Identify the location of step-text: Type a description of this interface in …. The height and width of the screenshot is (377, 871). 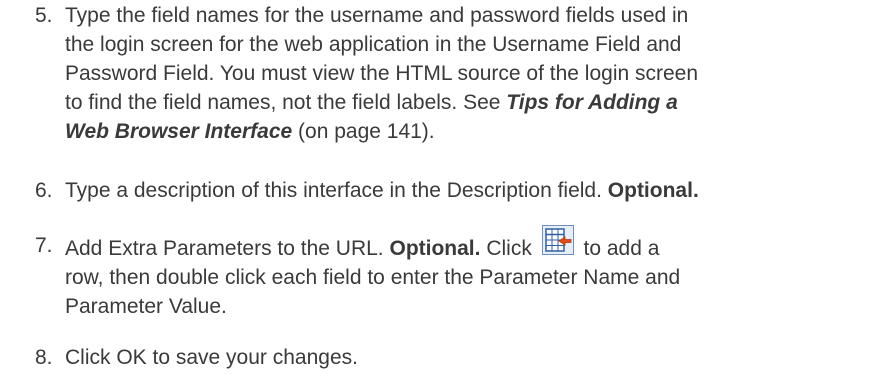
(468, 190).